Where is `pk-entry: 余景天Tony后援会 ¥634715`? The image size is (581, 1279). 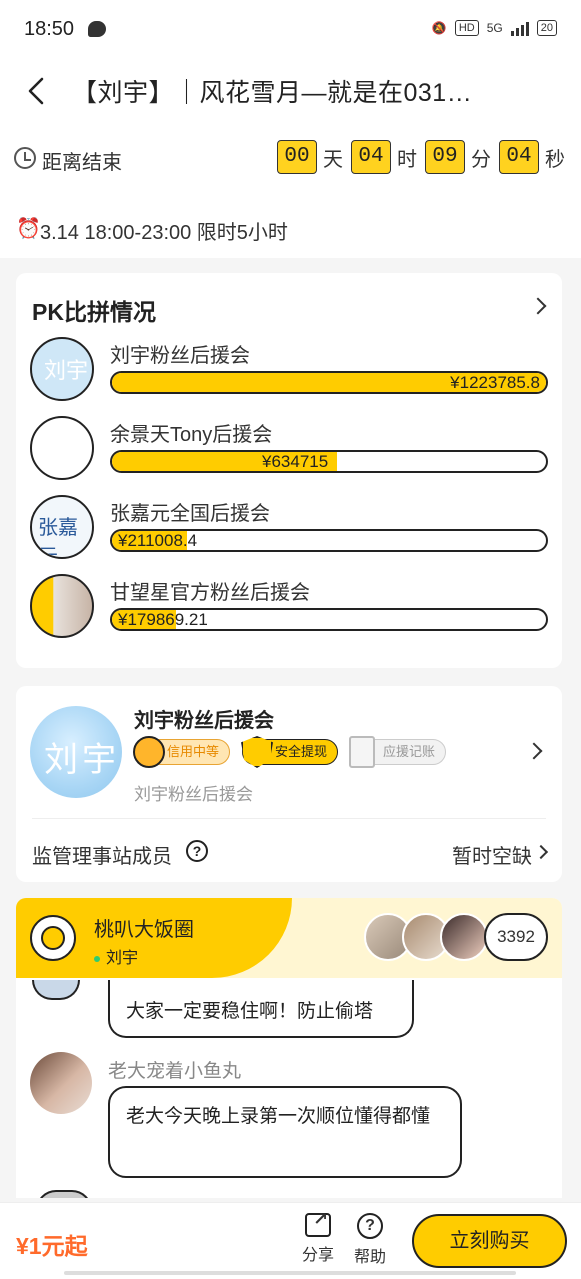
pk-entry: 余景天Tony后援会 ¥634715 is located at coordinates (290, 451).